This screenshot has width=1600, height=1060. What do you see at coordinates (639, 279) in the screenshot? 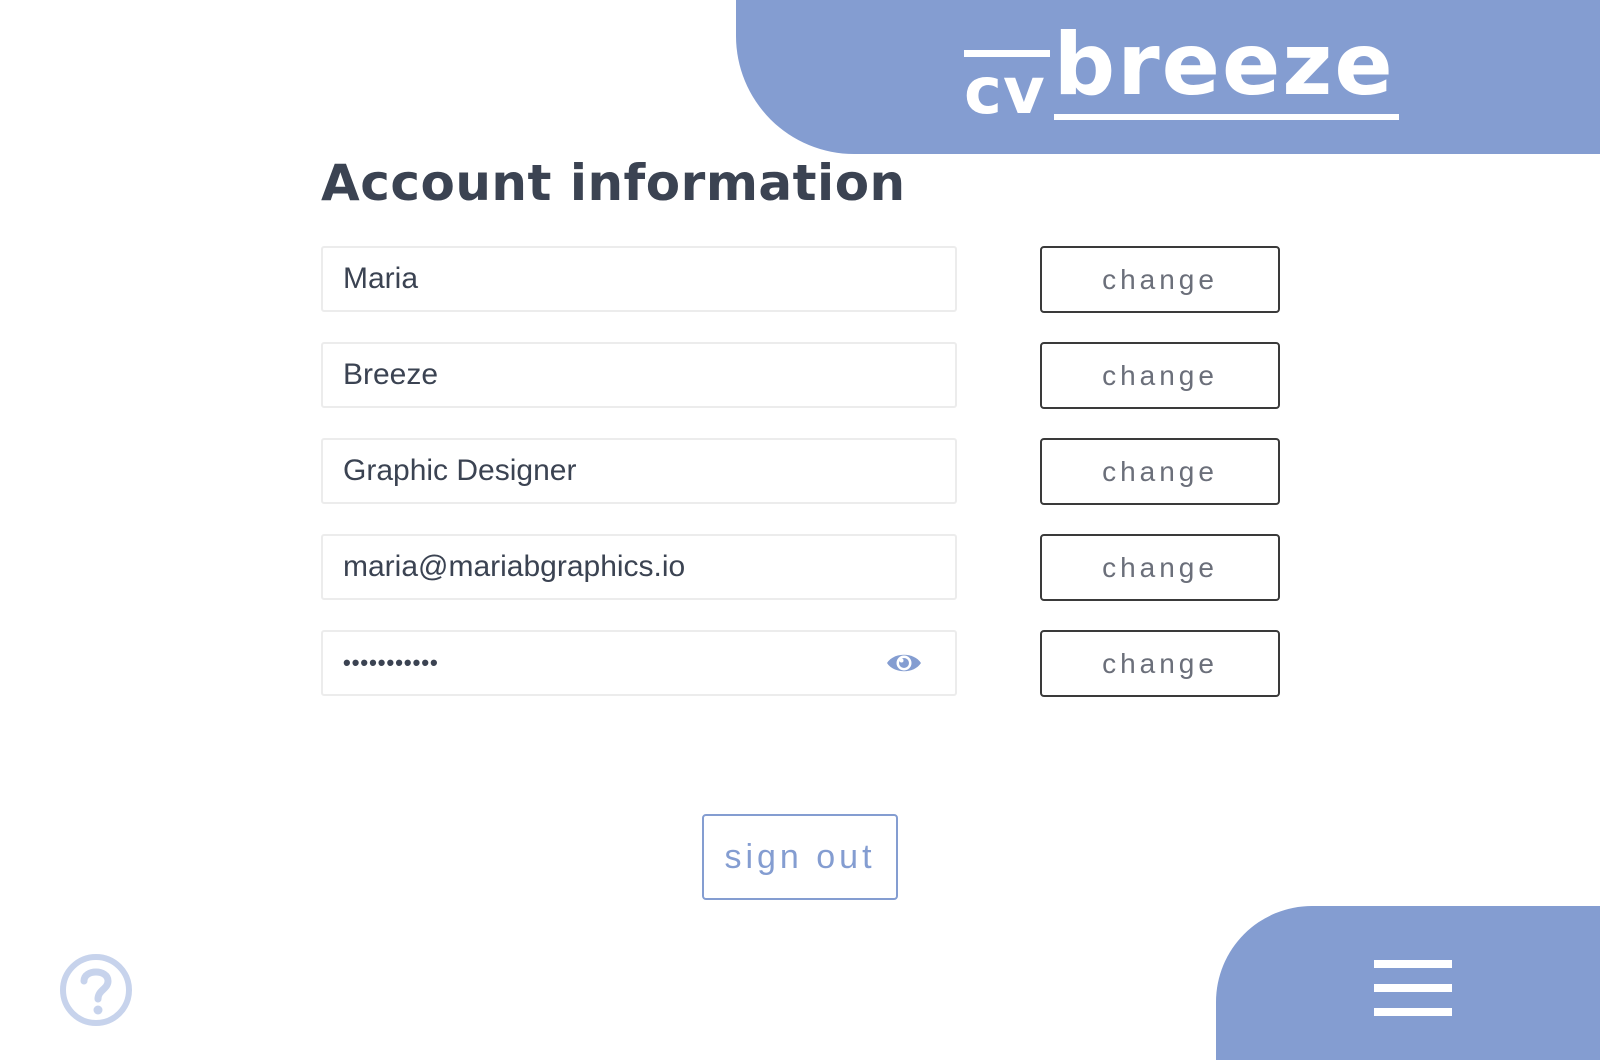
I see `first-name-field: Maria` at bounding box center [639, 279].